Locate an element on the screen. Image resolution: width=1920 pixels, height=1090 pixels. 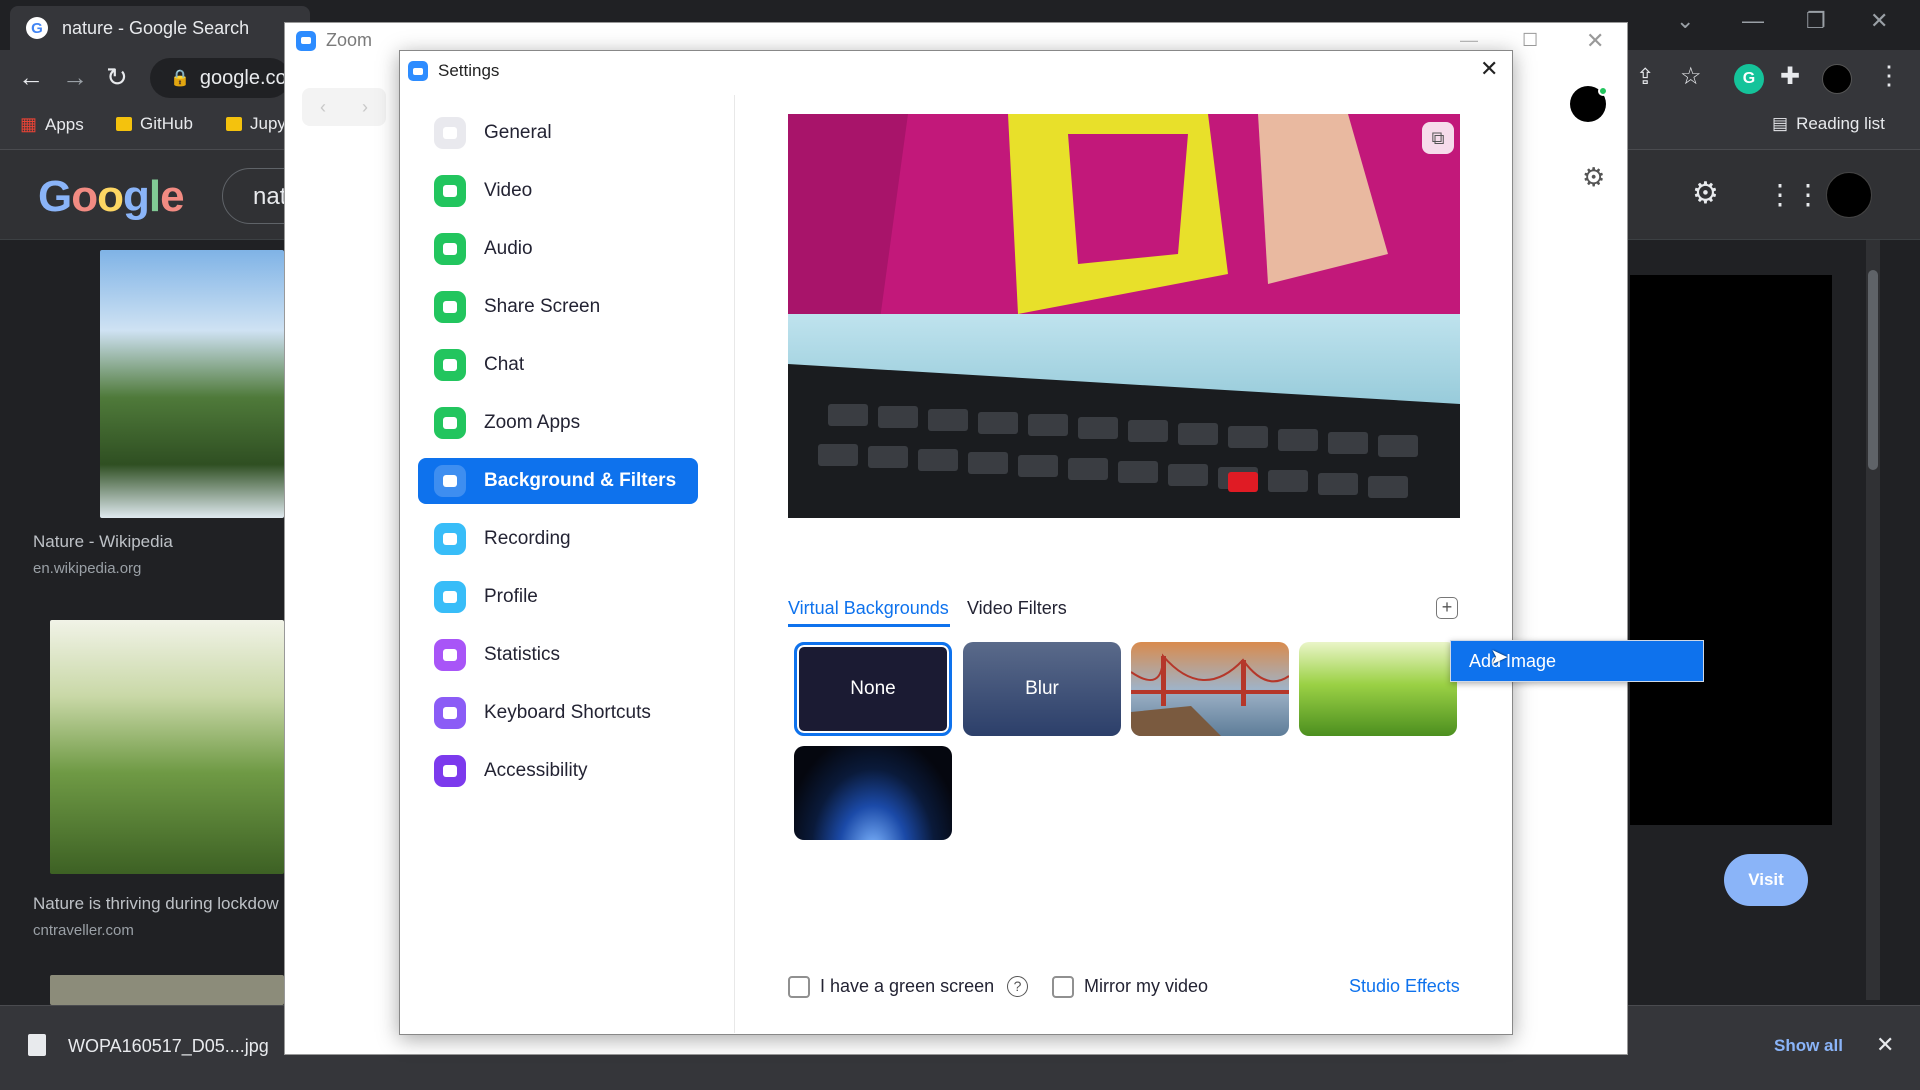
tab-title: nature - Google Search is located at coordinates (156, 27).